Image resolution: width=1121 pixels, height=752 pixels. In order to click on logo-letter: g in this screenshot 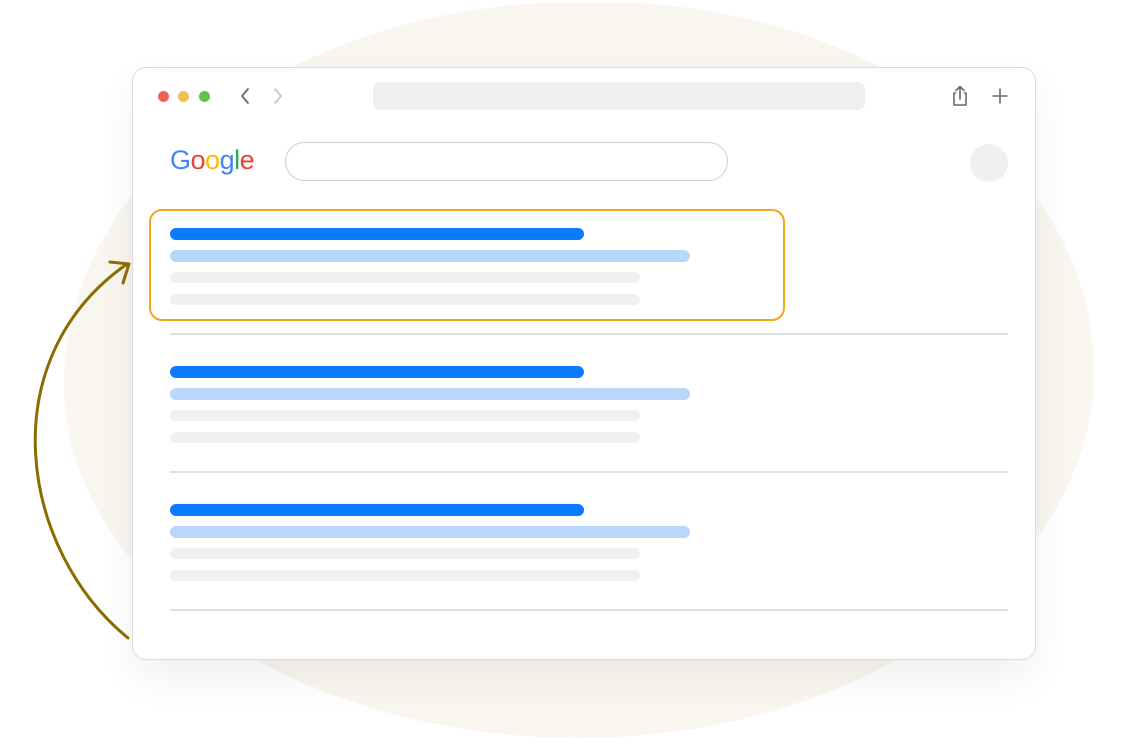, I will do `click(227, 160)`.